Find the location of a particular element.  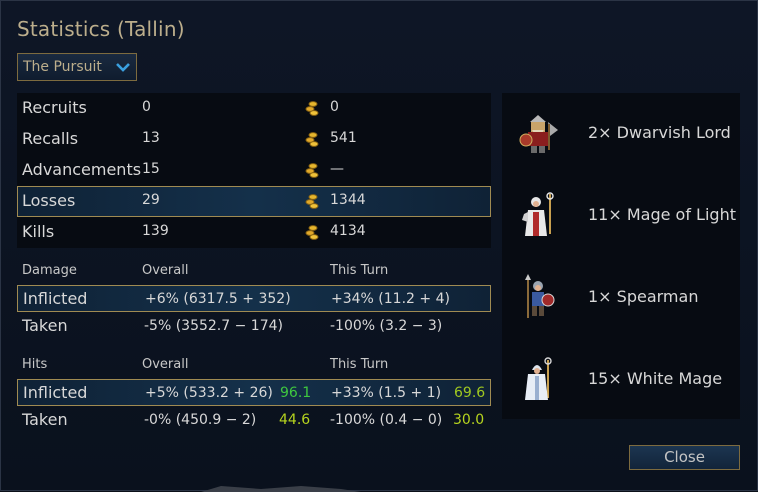

scenario-dropdown: The Pursuit is located at coordinates (77, 67).